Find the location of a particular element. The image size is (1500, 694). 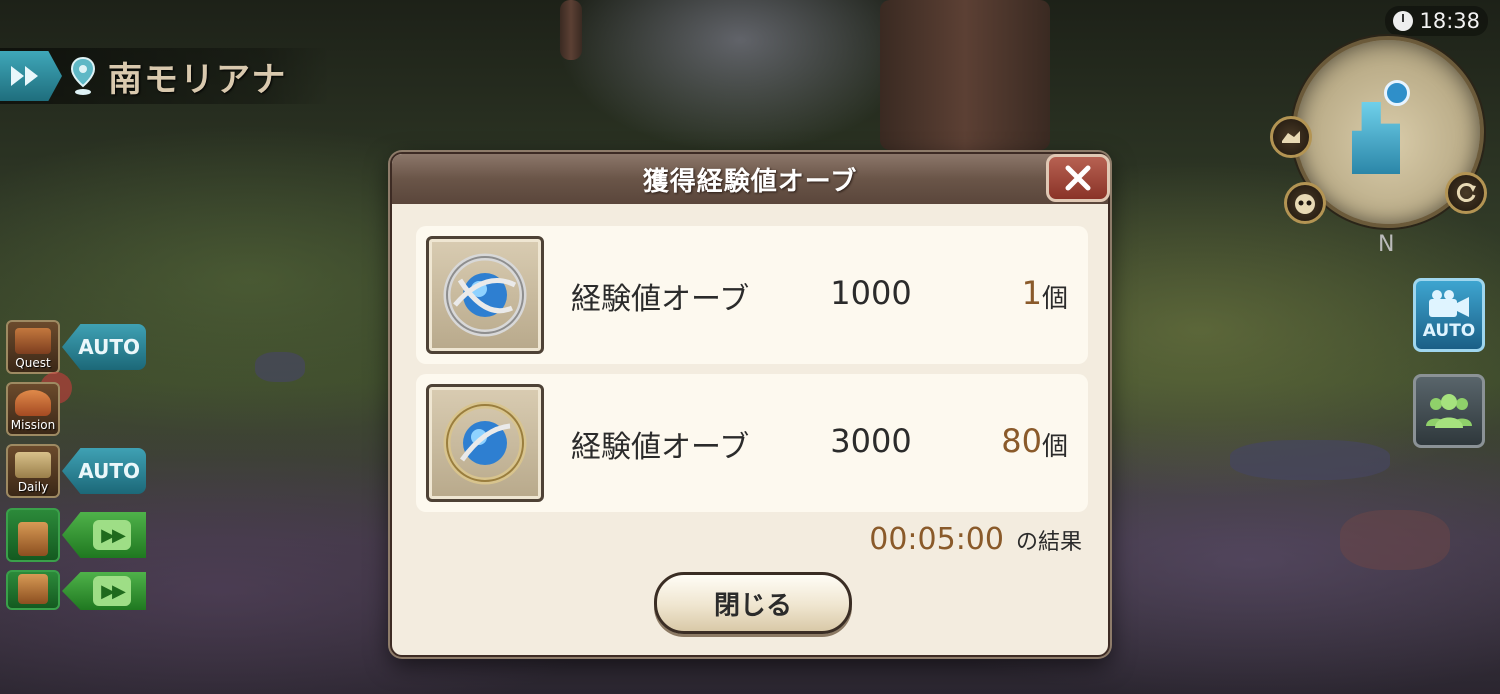

quest-shortcut-1-button is located at coordinates (33, 535).